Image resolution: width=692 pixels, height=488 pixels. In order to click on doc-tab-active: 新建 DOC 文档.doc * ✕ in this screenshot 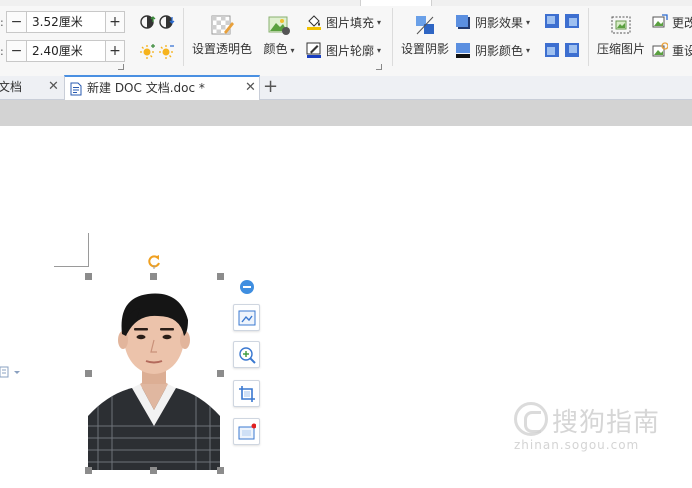, I will do `click(162, 87)`.